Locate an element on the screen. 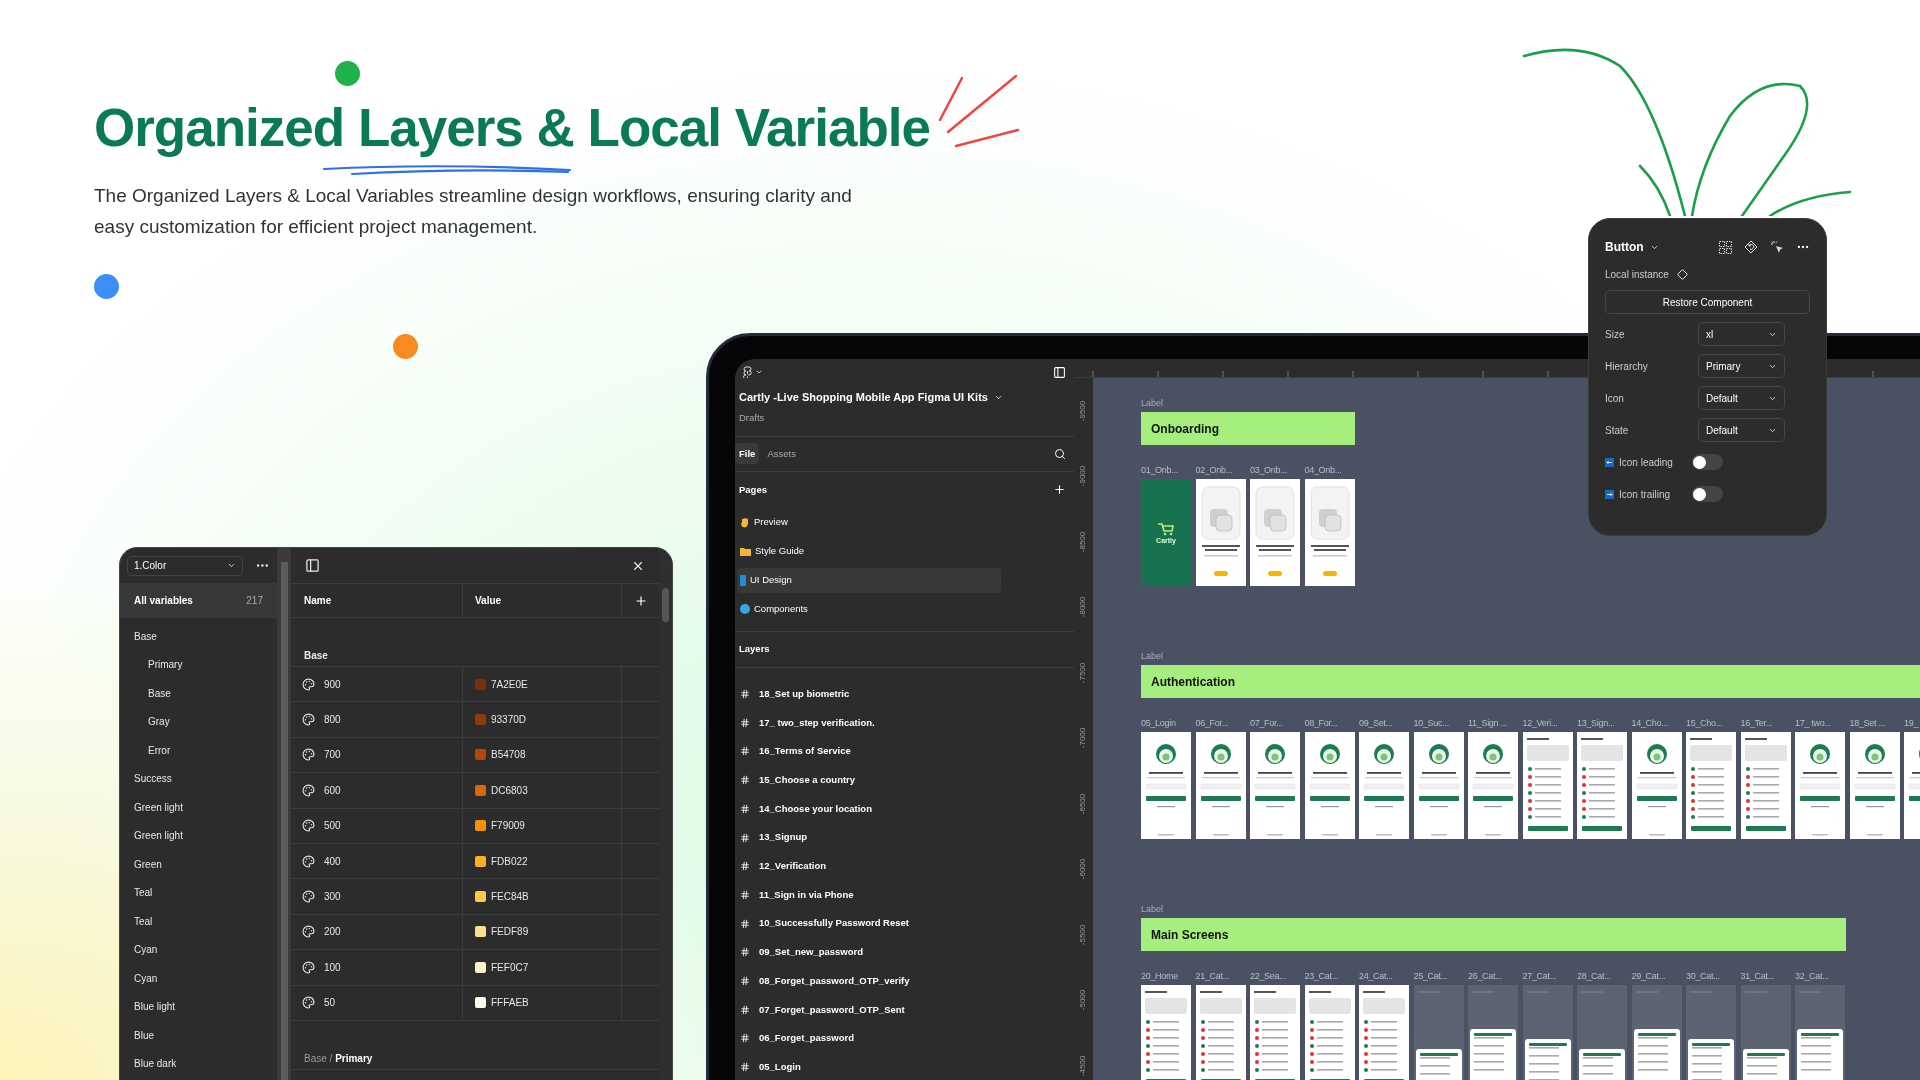  variable-value-cell: 7A2E0E is located at coordinates (542, 684).